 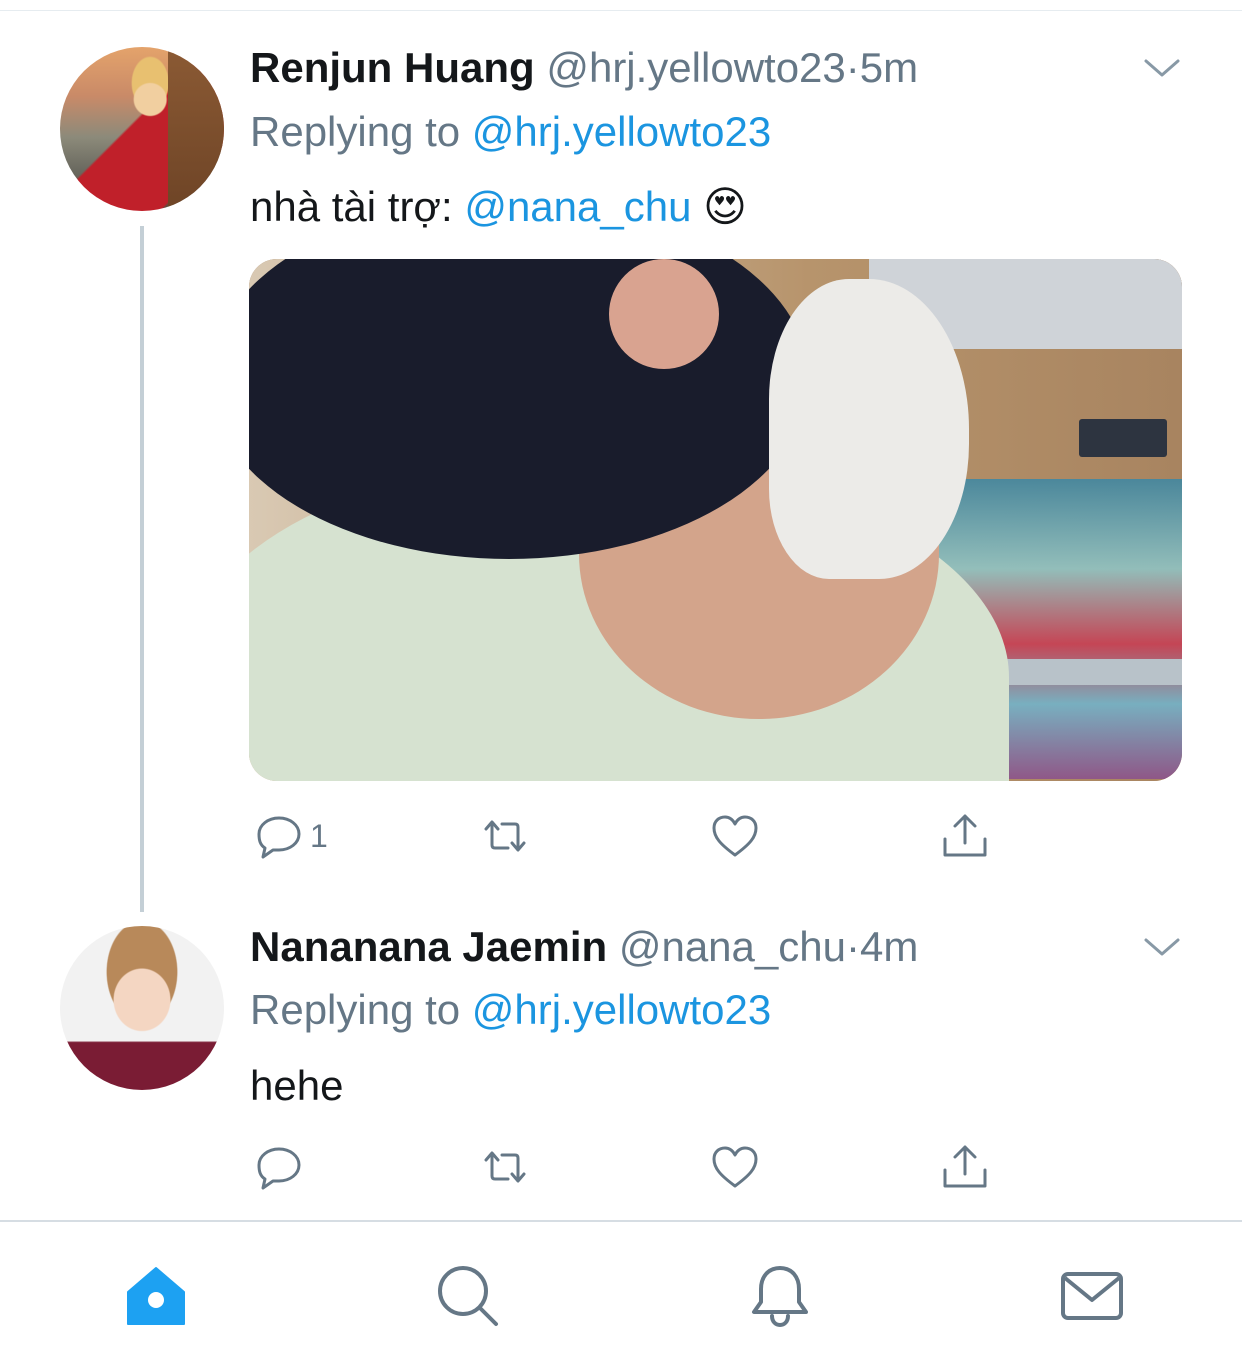 I want to click on mail-icon, so click(x=1092, y=1296).